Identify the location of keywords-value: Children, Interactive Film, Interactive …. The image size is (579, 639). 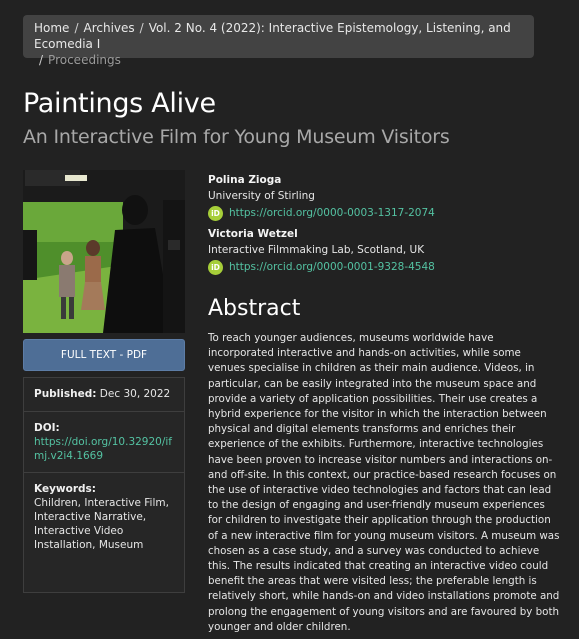
(101, 524).